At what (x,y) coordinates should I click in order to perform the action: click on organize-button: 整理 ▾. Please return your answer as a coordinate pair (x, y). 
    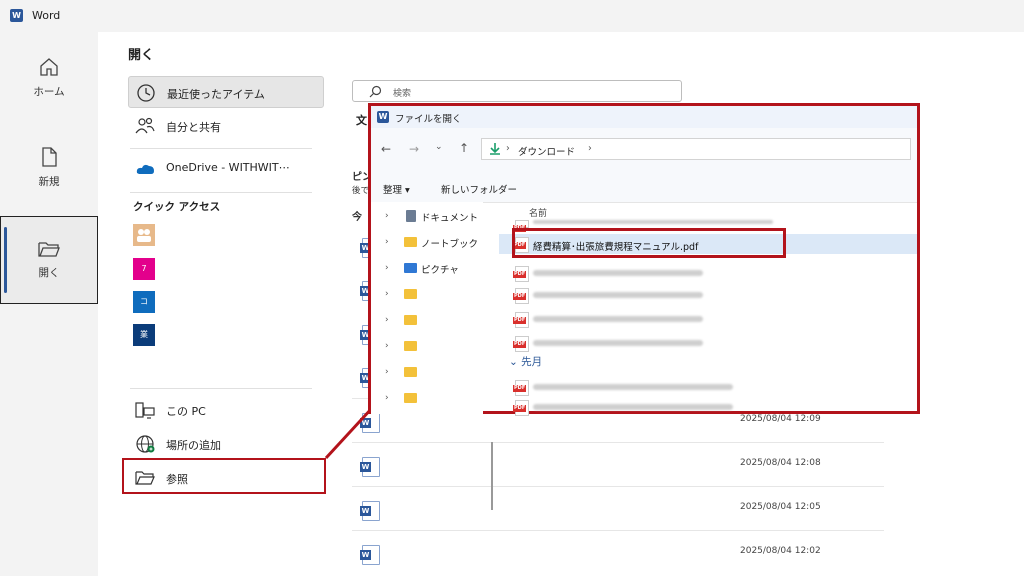
    Looking at the image, I should click on (396, 189).